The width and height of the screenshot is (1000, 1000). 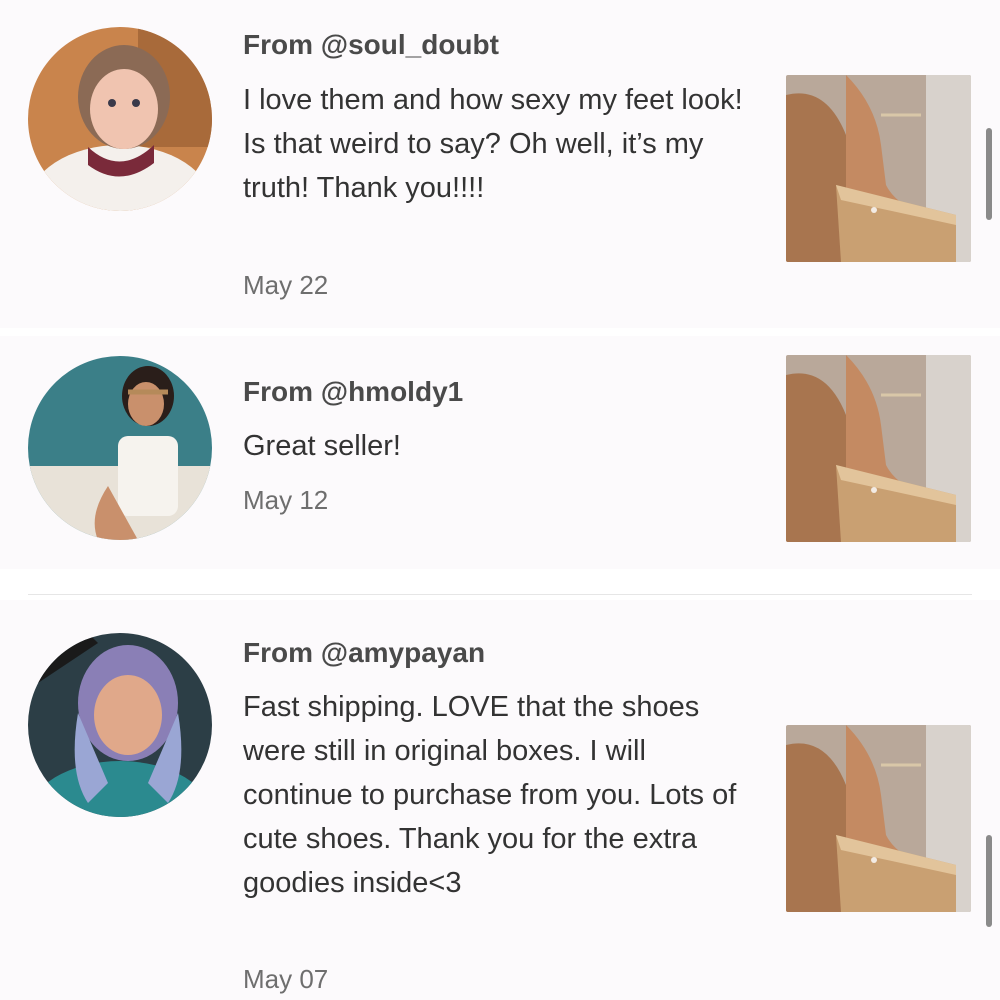 I want to click on reviewer-username: From @amypayan, so click(x=364, y=653).